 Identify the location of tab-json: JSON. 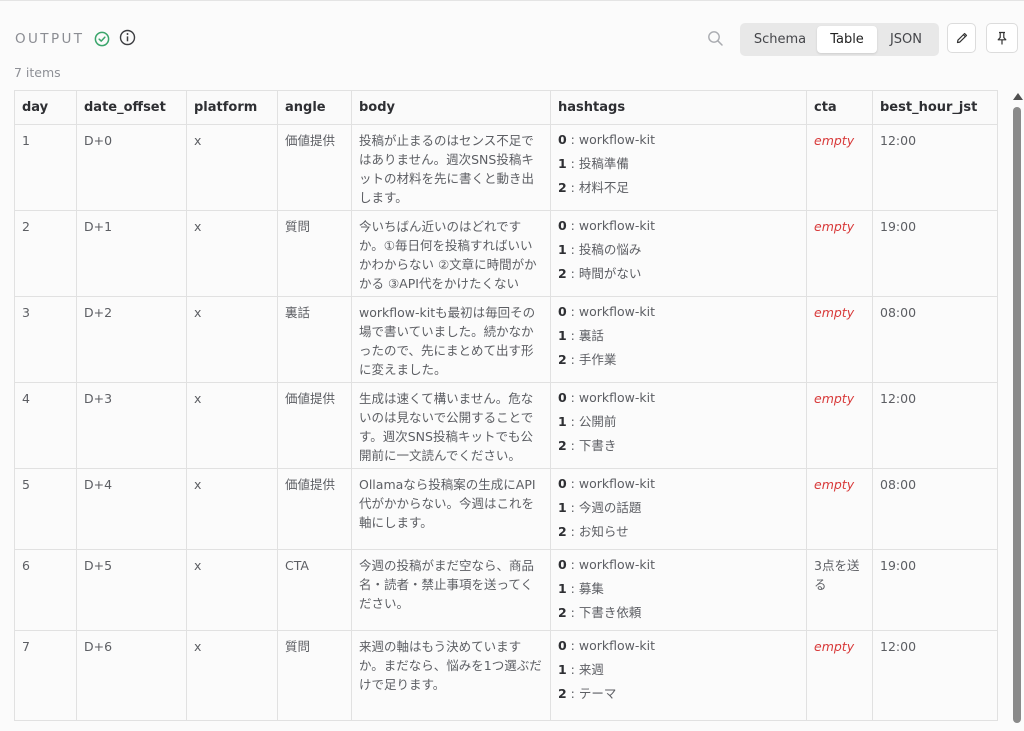
(906, 39).